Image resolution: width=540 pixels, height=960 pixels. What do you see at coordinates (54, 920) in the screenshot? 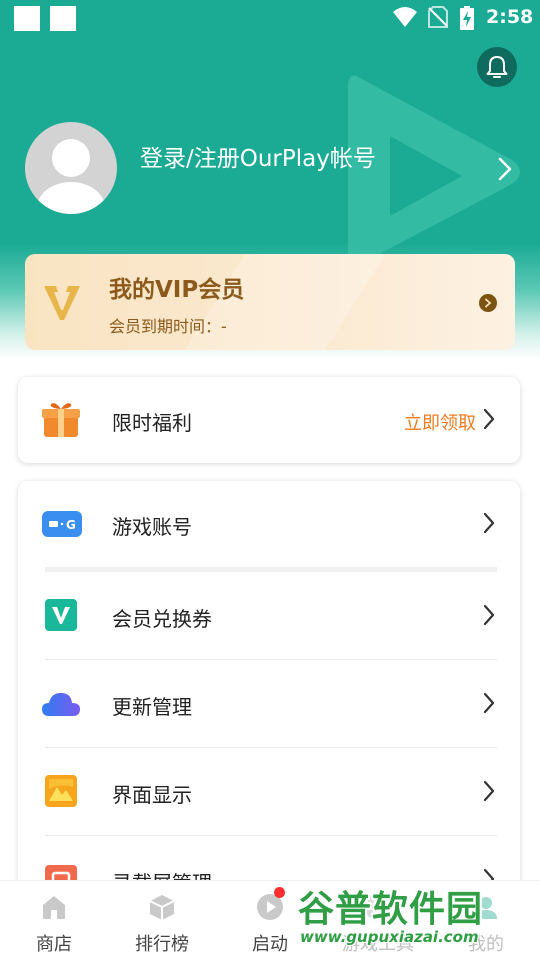
I see `tab-store: 商店` at bounding box center [54, 920].